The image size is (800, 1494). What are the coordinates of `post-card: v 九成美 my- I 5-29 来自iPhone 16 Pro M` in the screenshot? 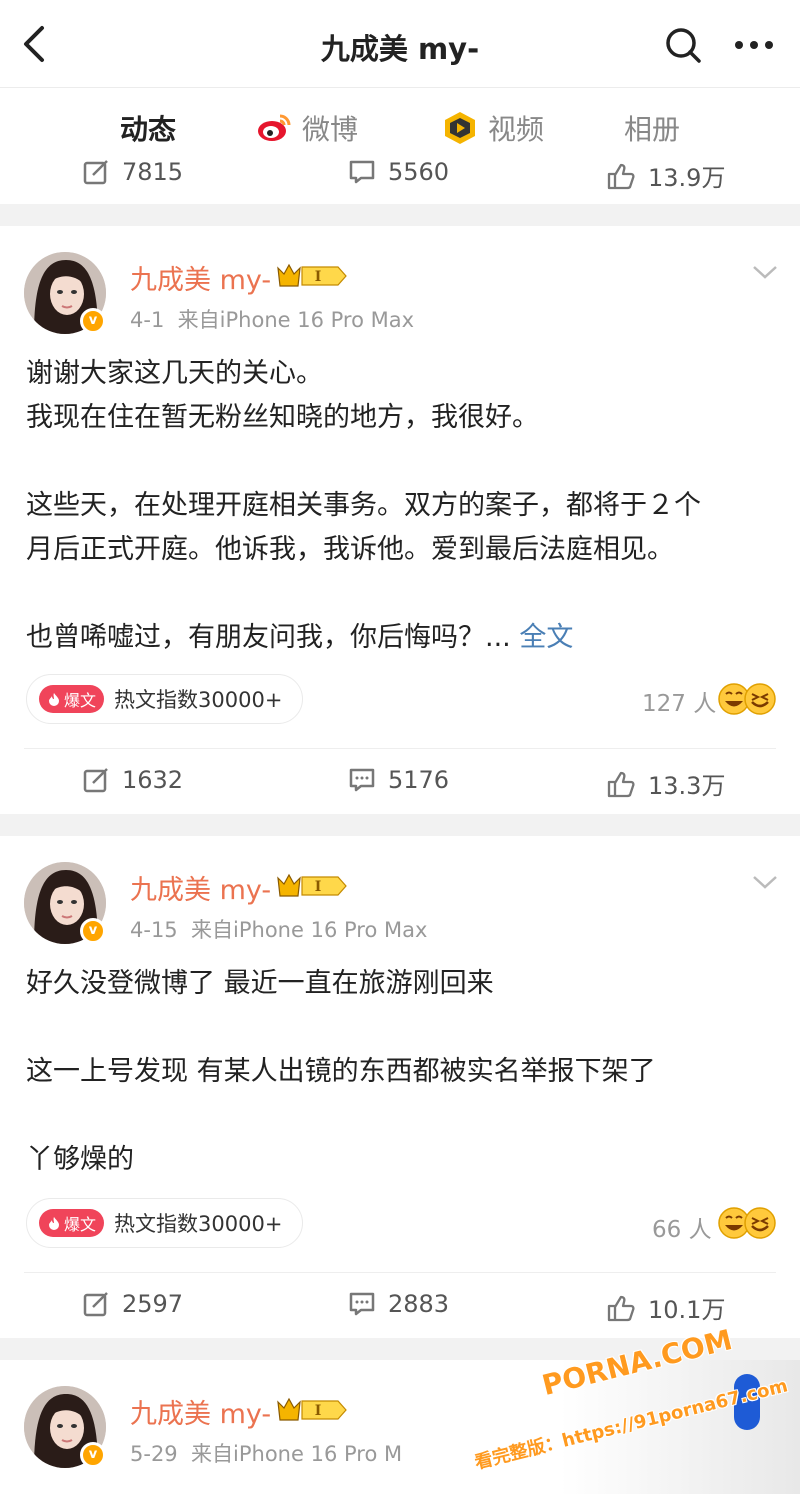 It's located at (400, 1427).